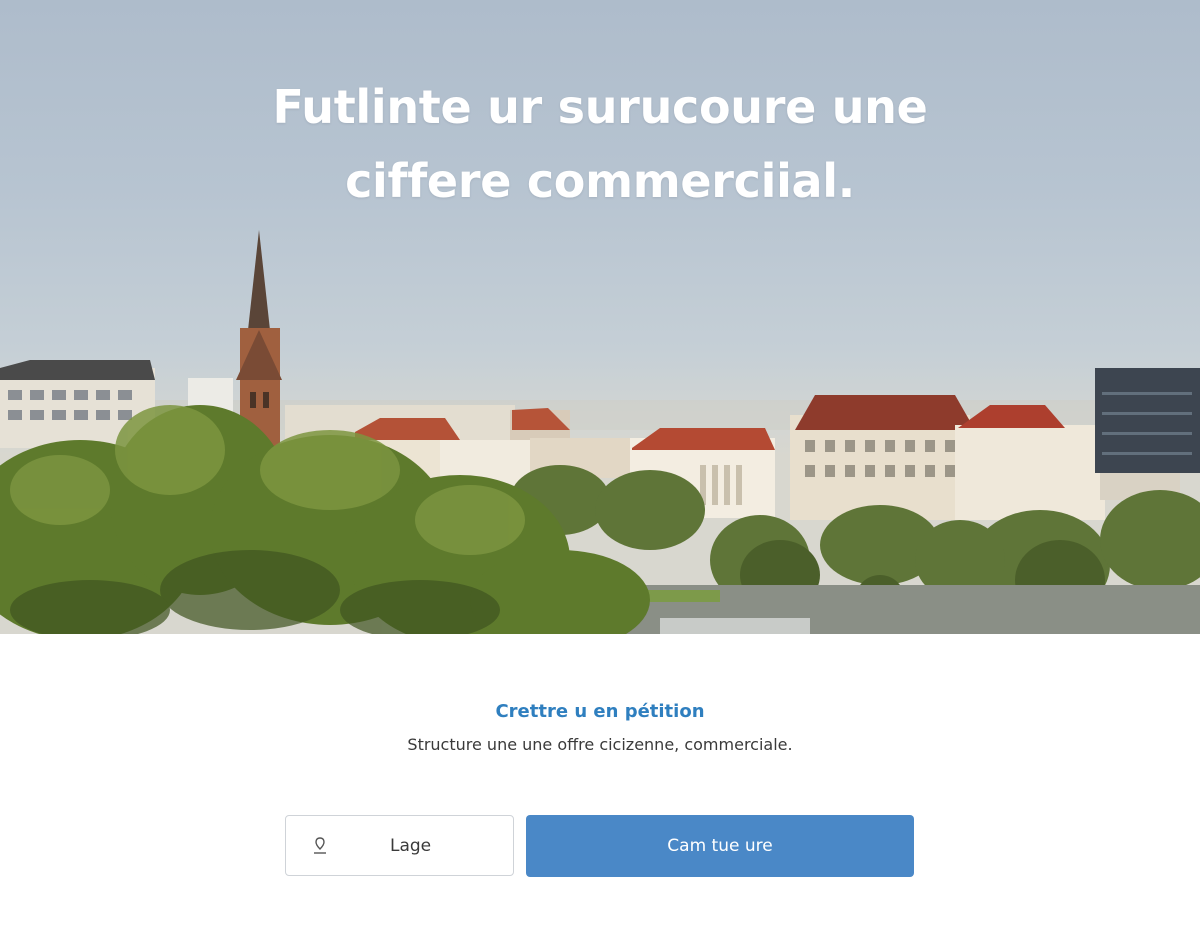 The height and width of the screenshot is (933, 1200). I want to click on submit-button: Cam tue ure, so click(720, 846).